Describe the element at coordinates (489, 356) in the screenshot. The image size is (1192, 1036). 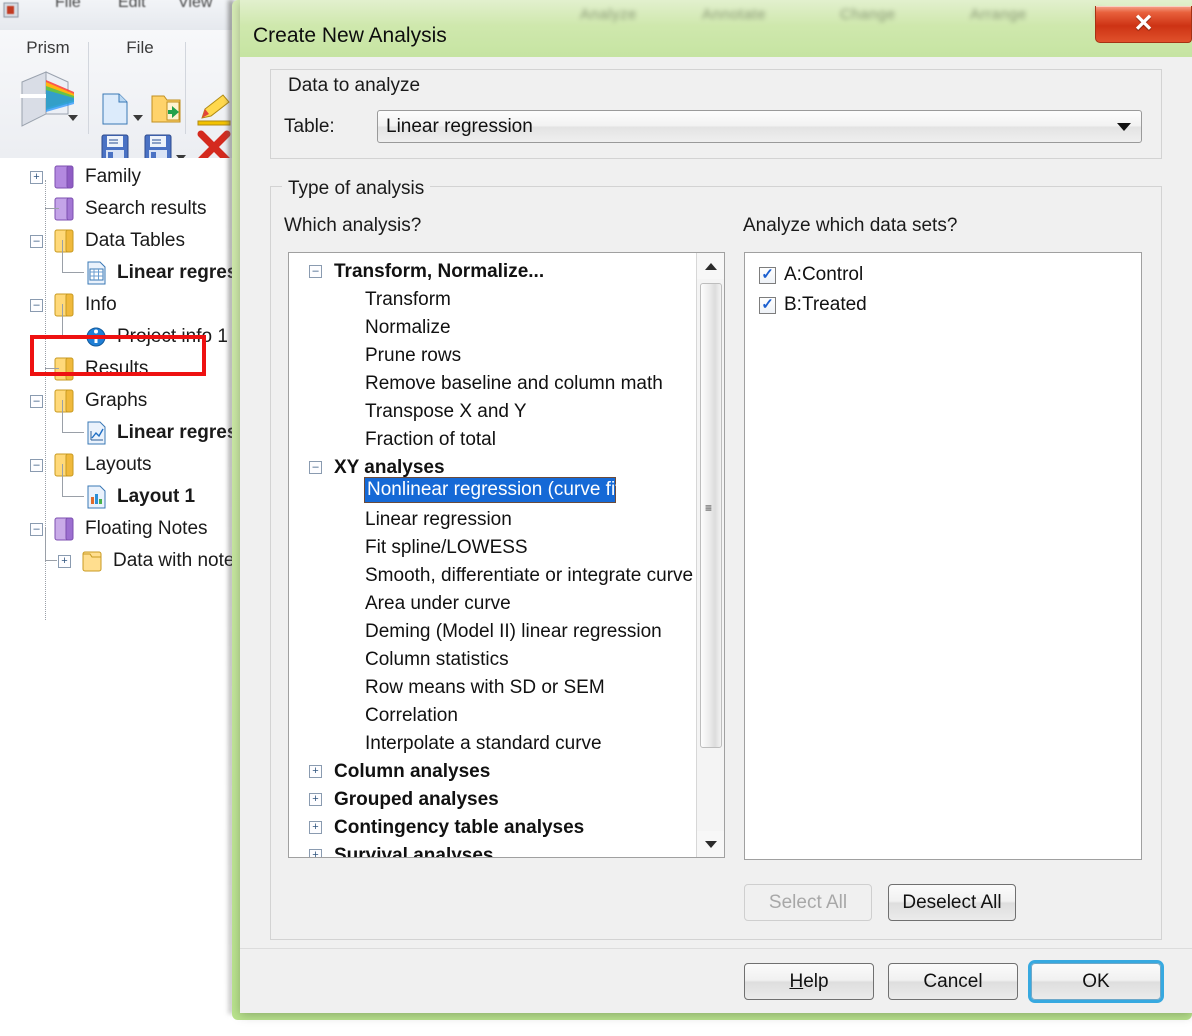
I see `tree-node-prune-rows: Prune rows` at that location.